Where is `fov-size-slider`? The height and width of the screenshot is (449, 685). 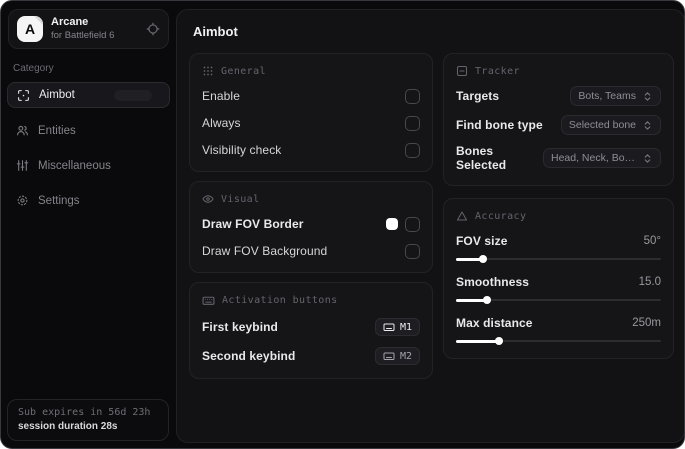 fov-size-slider is located at coordinates (558, 259).